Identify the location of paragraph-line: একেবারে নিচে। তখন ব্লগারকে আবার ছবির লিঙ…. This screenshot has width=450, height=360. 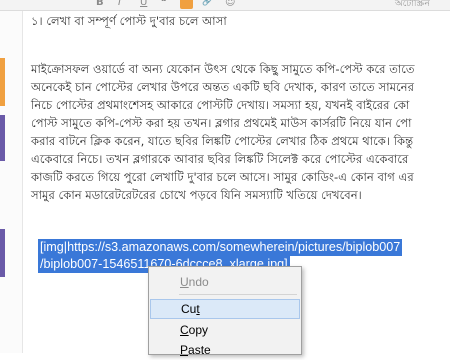
(220, 159).